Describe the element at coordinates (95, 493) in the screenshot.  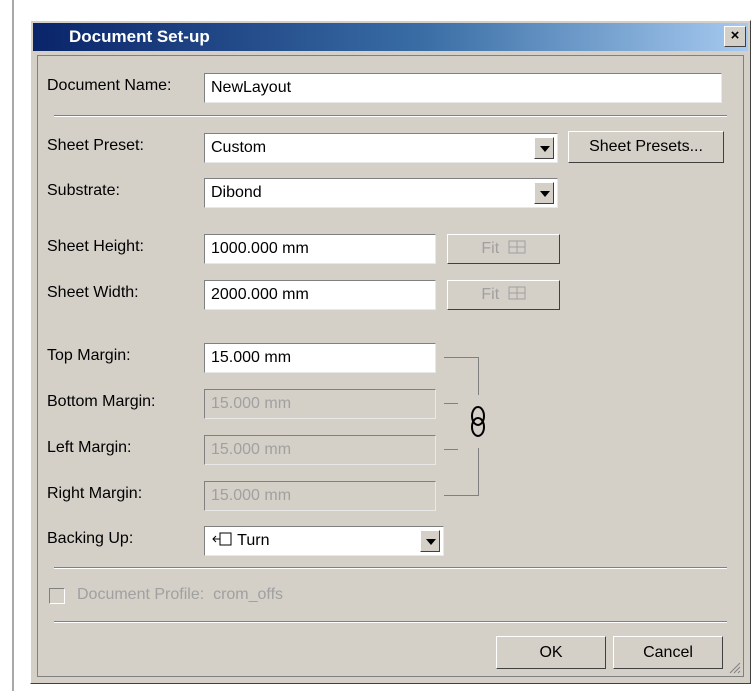
I see `right-margin-label: Right Margin:` at that location.